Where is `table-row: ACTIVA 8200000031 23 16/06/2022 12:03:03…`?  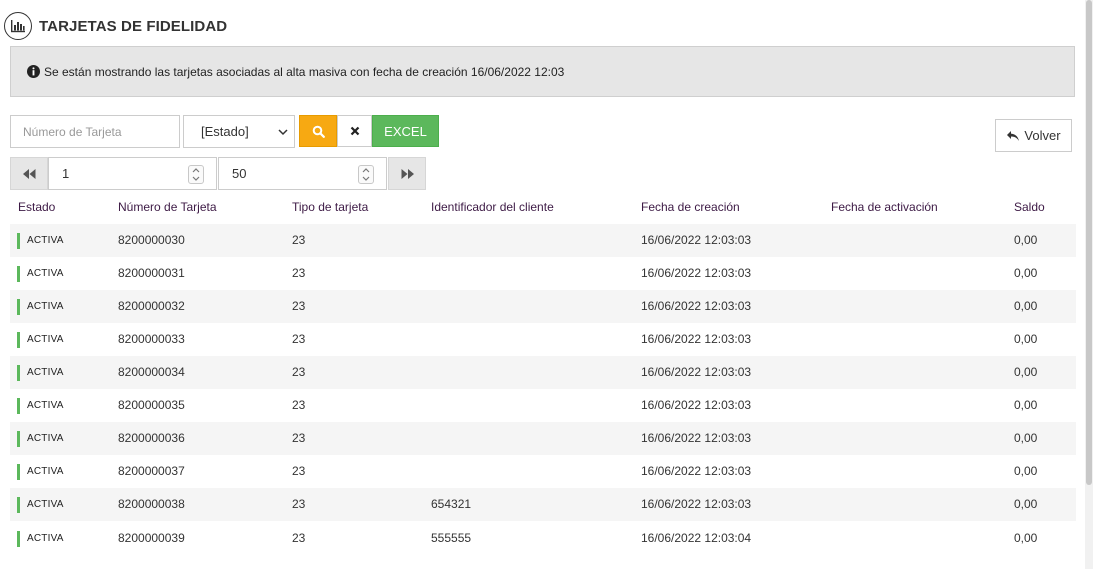 table-row: ACTIVA 8200000031 23 16/06/2022 12:03:03… is located at coordinates (543, 273).